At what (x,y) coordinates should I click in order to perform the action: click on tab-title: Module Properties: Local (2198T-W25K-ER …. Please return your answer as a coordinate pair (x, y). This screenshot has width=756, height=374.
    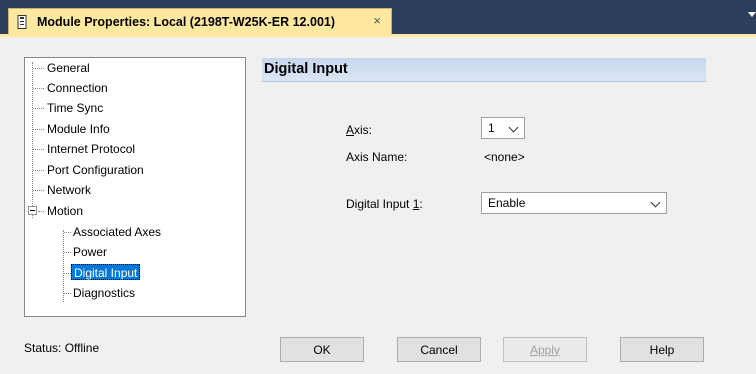
    Looking at the image, I should click on (186, 21).